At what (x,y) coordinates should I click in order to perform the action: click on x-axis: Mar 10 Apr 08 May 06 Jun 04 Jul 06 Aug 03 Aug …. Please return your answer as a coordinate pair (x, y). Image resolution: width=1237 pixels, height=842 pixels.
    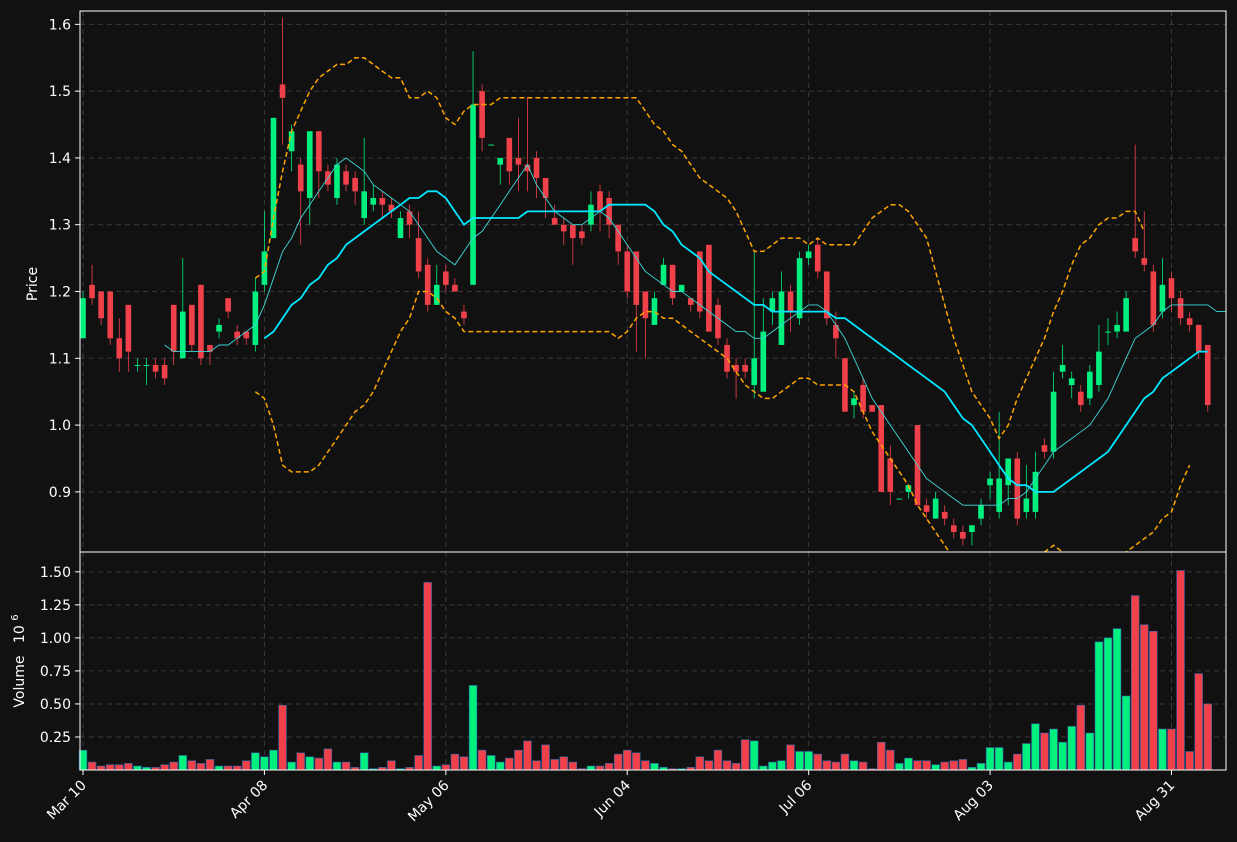
    Looking at the image, I should click on (611, 797).